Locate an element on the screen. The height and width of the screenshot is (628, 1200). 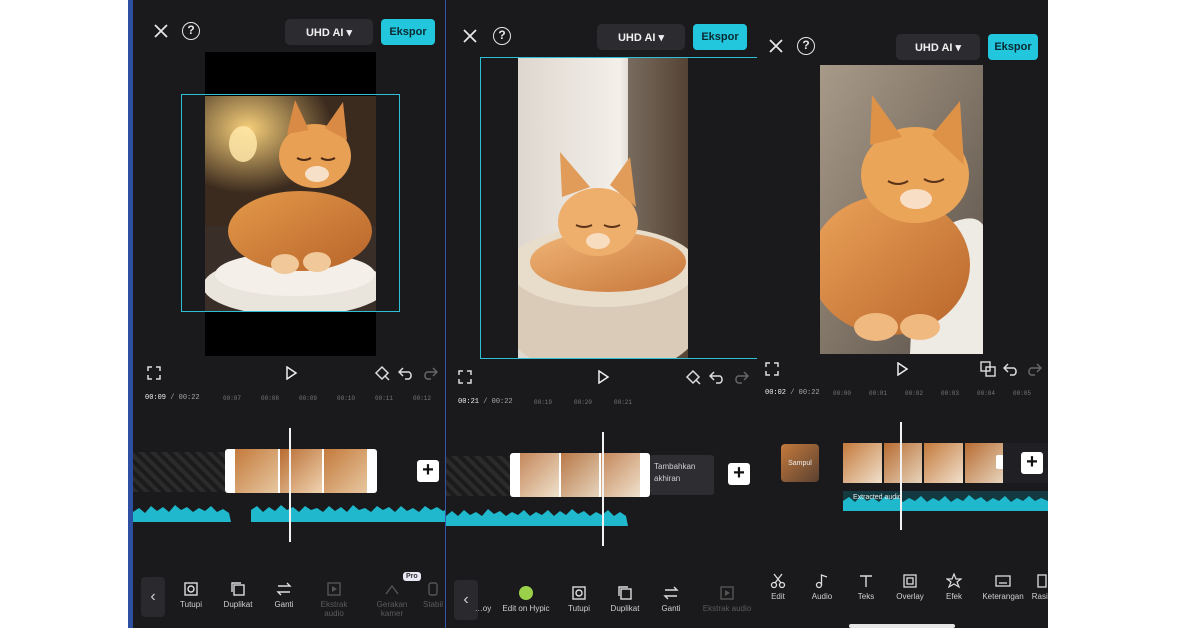
home-indicator is located at coordinates (902, 626).